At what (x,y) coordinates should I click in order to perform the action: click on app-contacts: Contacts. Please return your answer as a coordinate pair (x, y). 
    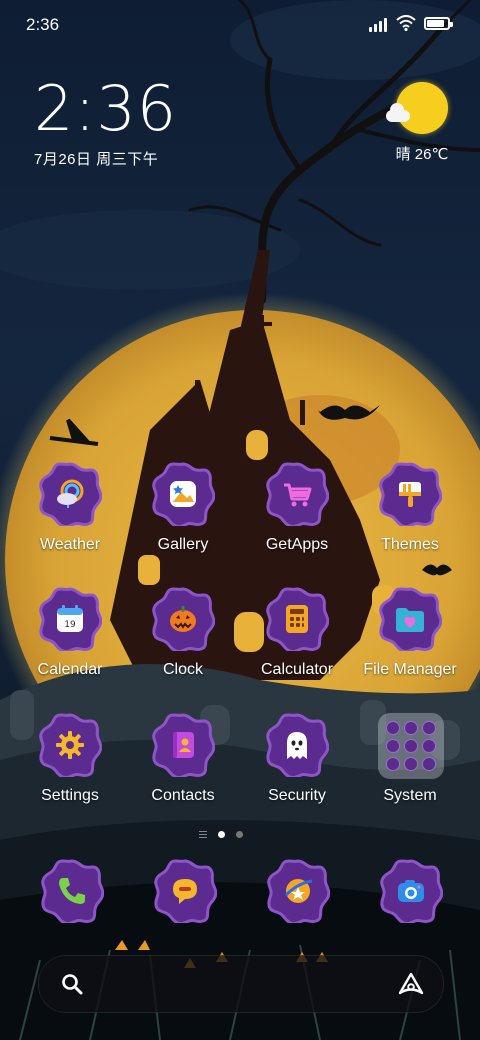
    Looking at the image, I should click on (183, 767).